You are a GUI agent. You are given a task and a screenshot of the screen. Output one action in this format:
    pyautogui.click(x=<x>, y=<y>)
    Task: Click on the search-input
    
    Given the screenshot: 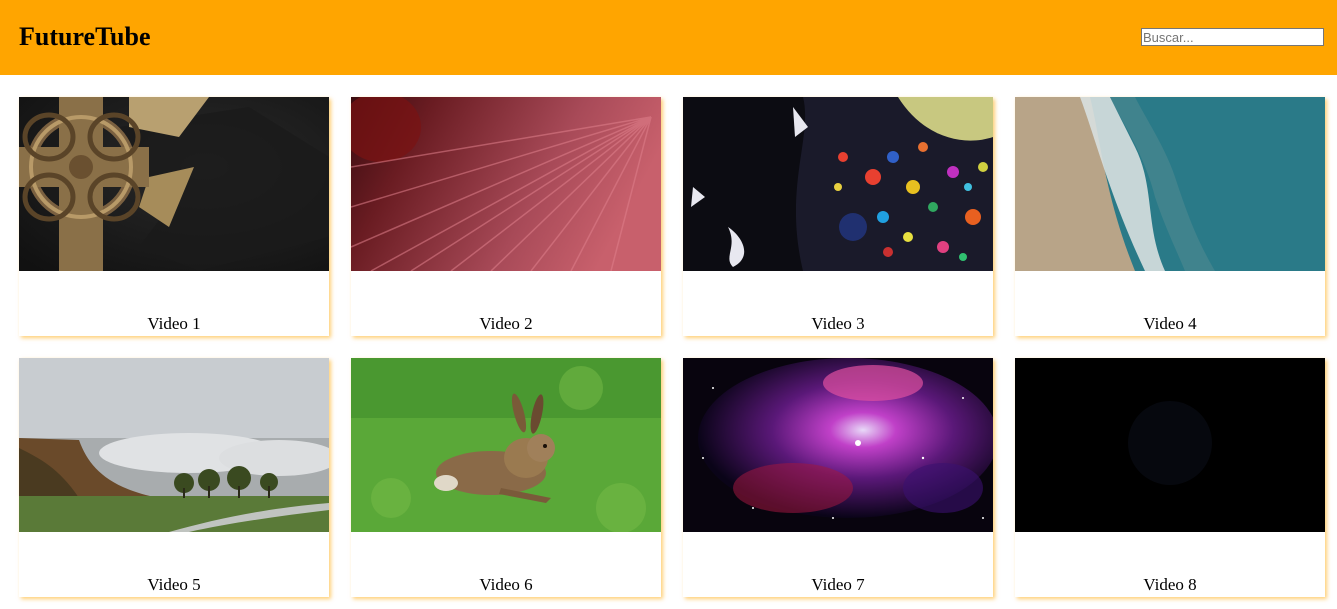 What is the action you would take?
    pyautogui.click(x=1232, y=37)
    